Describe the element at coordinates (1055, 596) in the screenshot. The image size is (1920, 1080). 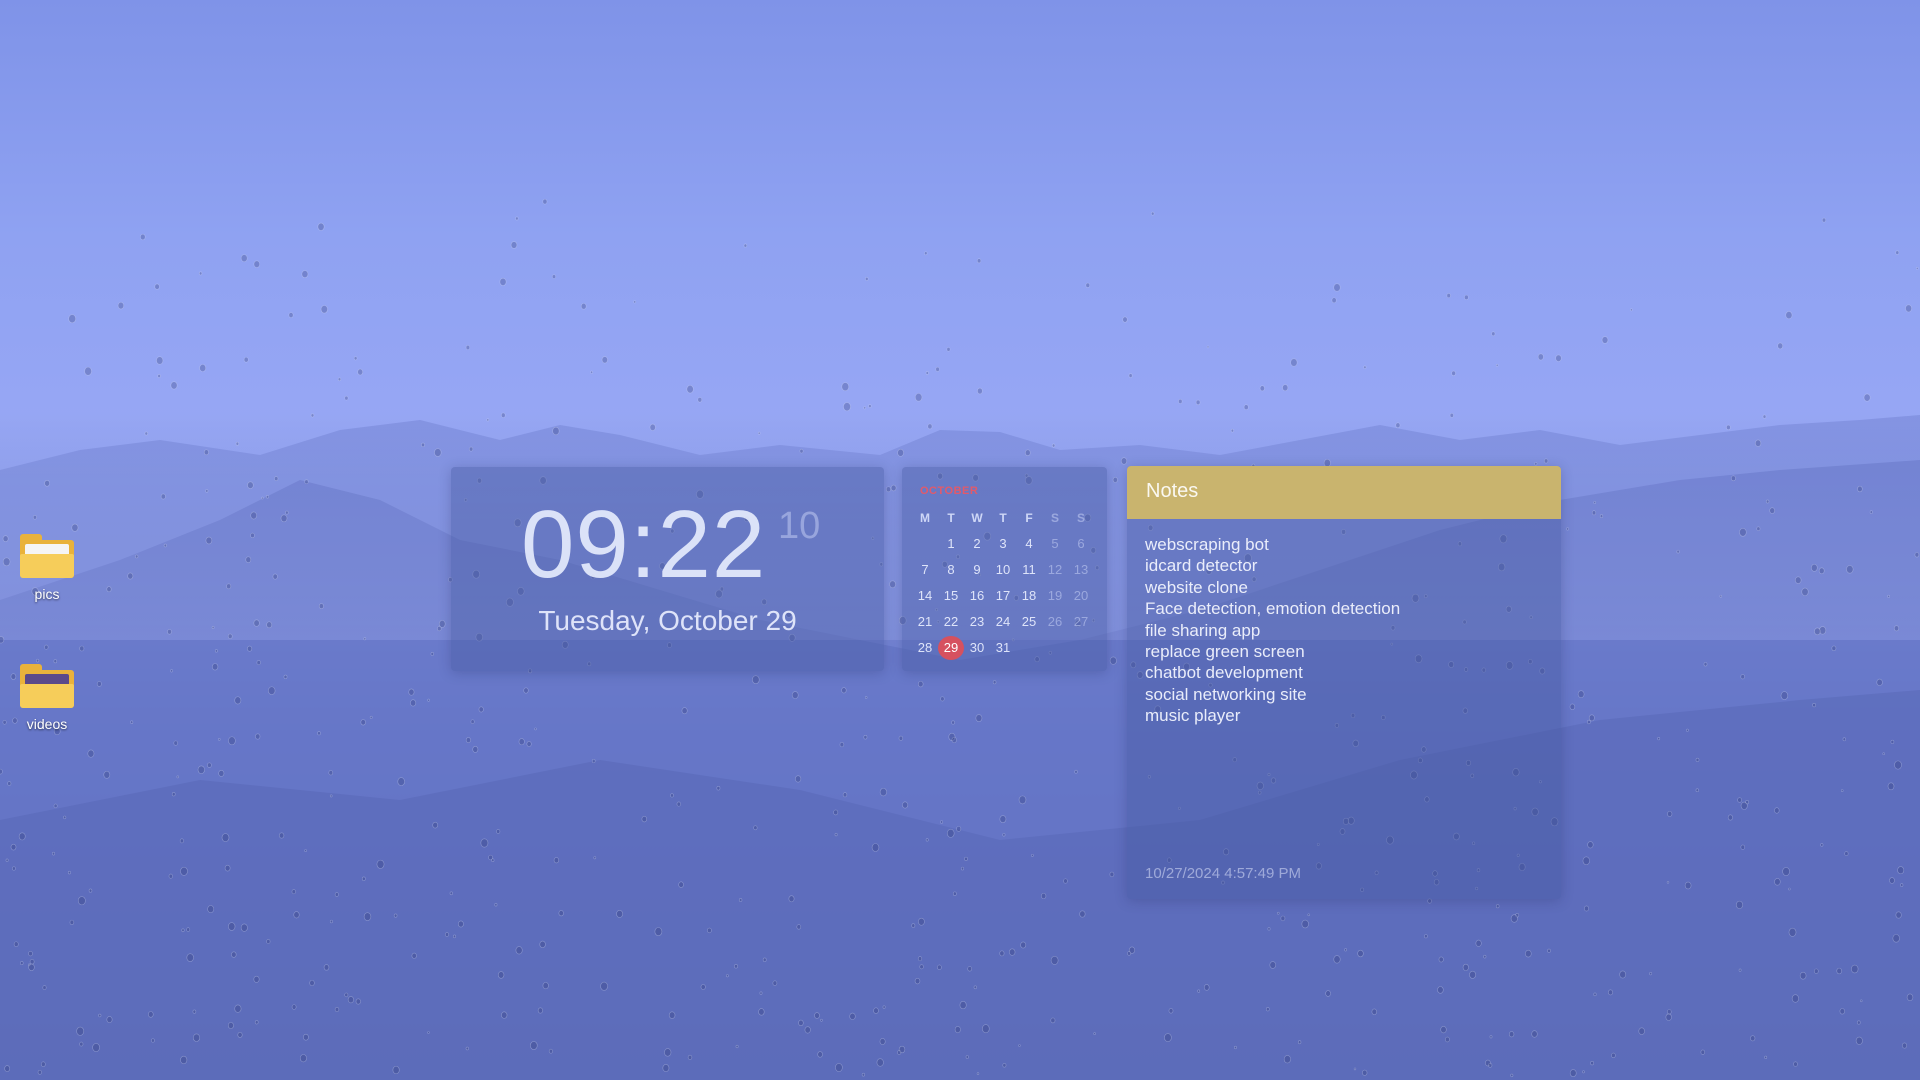
I see `calendar-day: 19` at that location.